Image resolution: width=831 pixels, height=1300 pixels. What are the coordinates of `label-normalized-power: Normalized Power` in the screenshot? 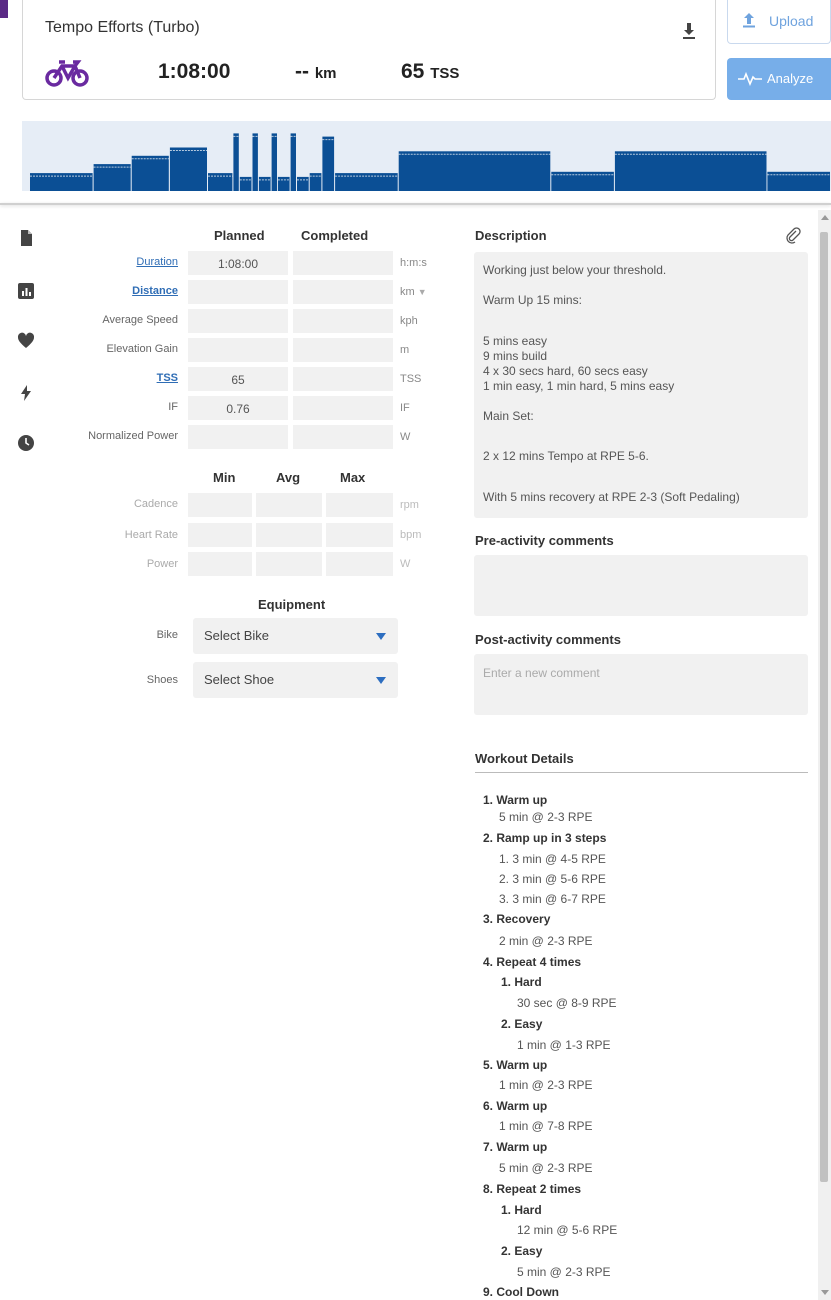 It's located at (133, 436).